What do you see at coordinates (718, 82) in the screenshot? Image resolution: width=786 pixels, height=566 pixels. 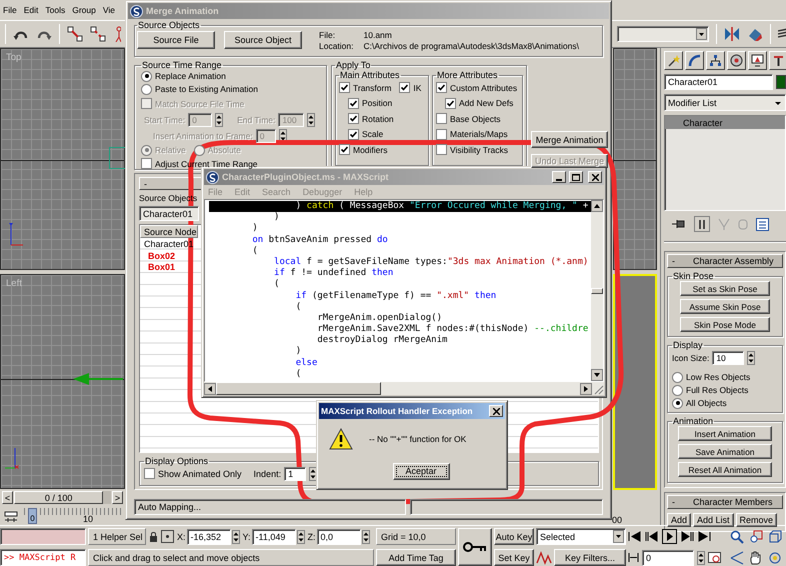 I see `name-field: Character01` at bounding box center [718, 82].